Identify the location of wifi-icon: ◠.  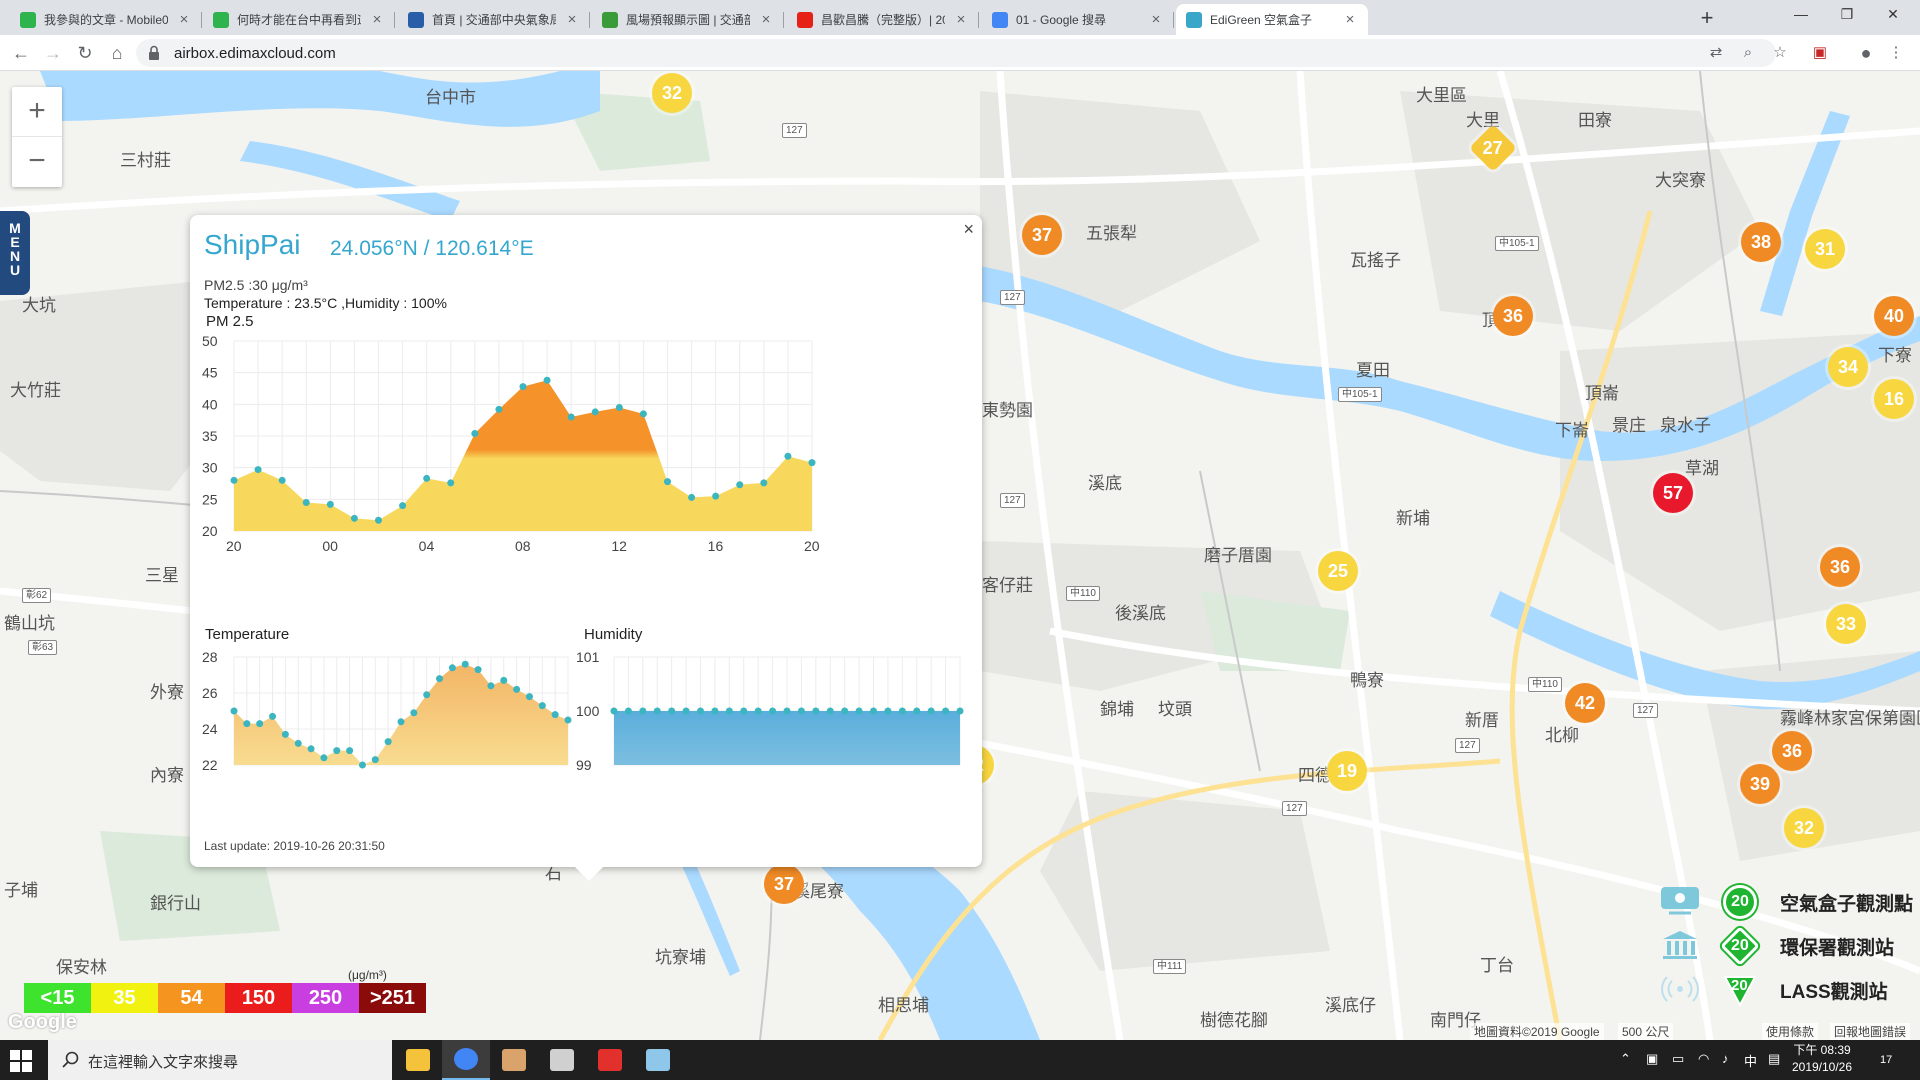
(1703, 1059).